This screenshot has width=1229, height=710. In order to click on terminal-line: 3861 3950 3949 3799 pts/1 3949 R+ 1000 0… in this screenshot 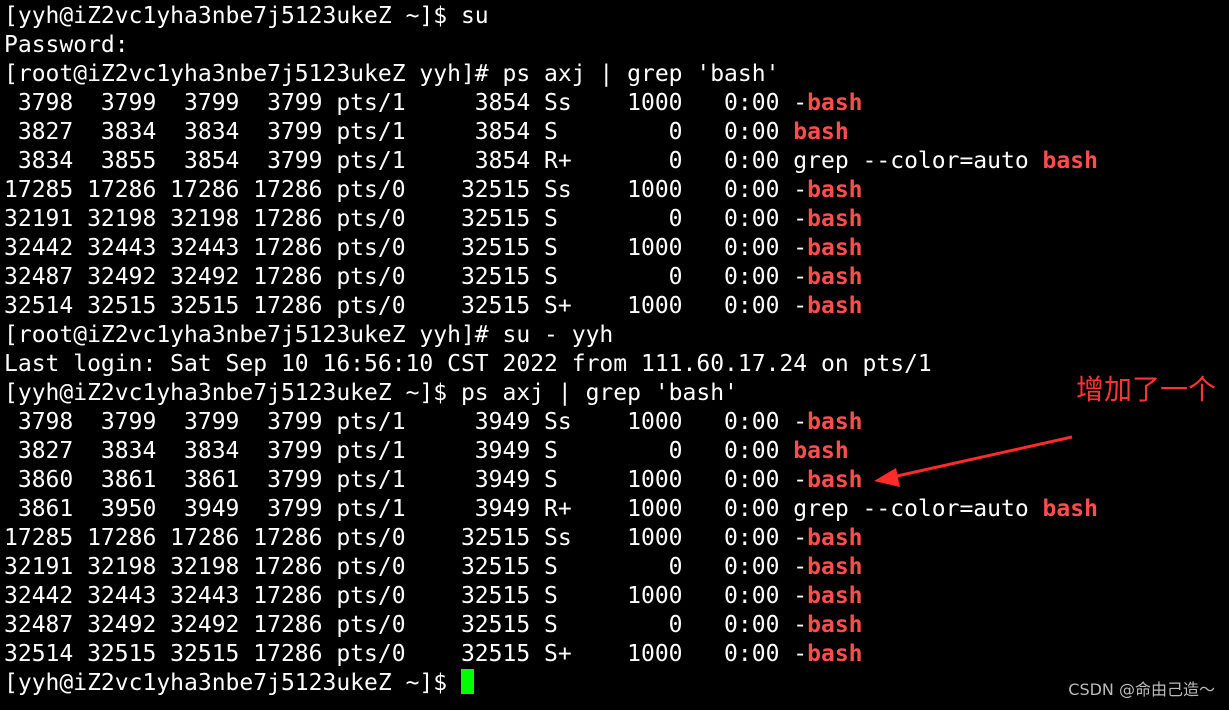, I will do `click(616, 509)`.